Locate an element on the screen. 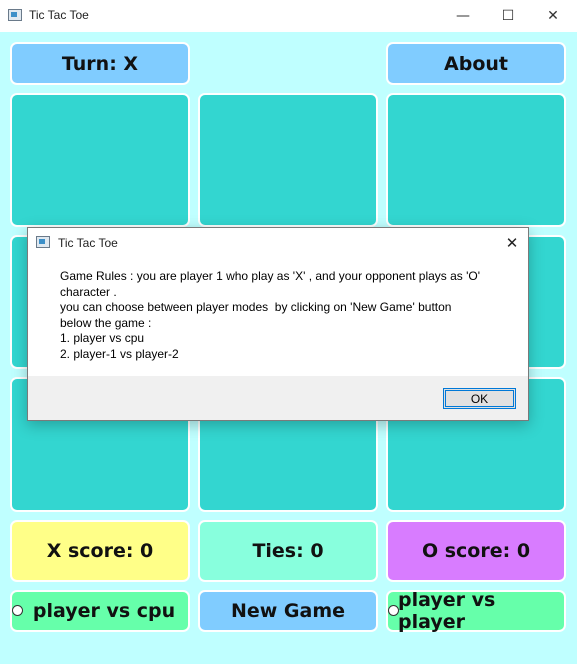  mode-player-radio is located at coordinates (393, 610).